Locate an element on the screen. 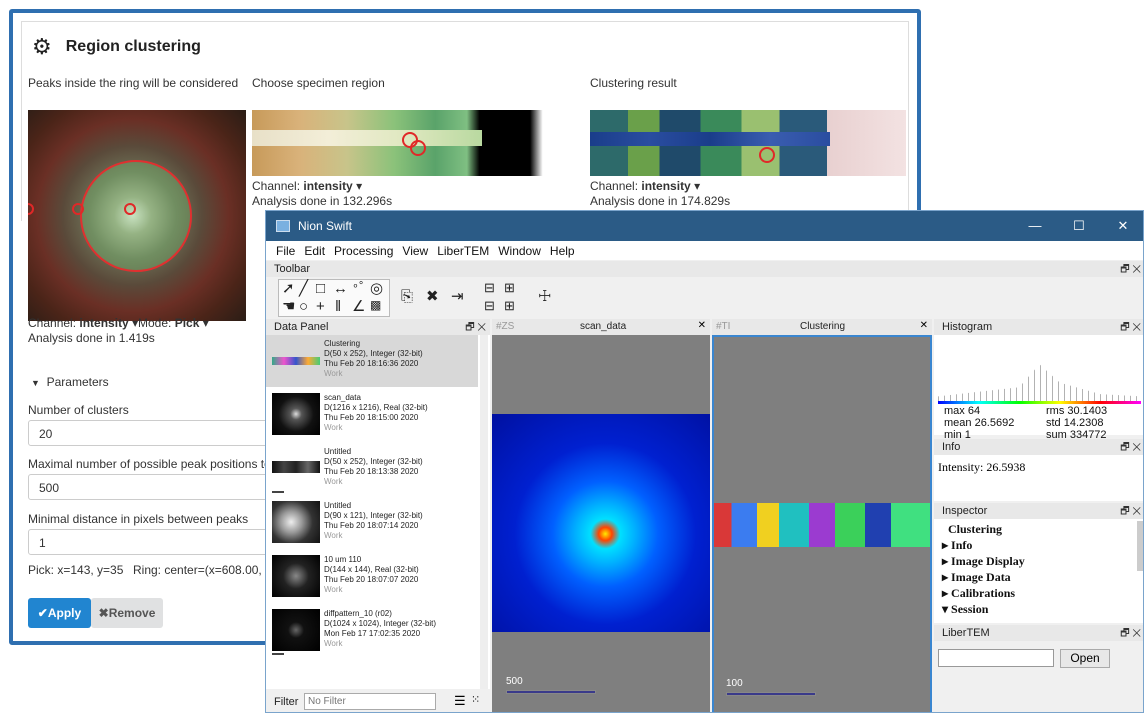 This screenshot has width=1144, height=713. menu-help: Help is located at coordinates (562, 251).